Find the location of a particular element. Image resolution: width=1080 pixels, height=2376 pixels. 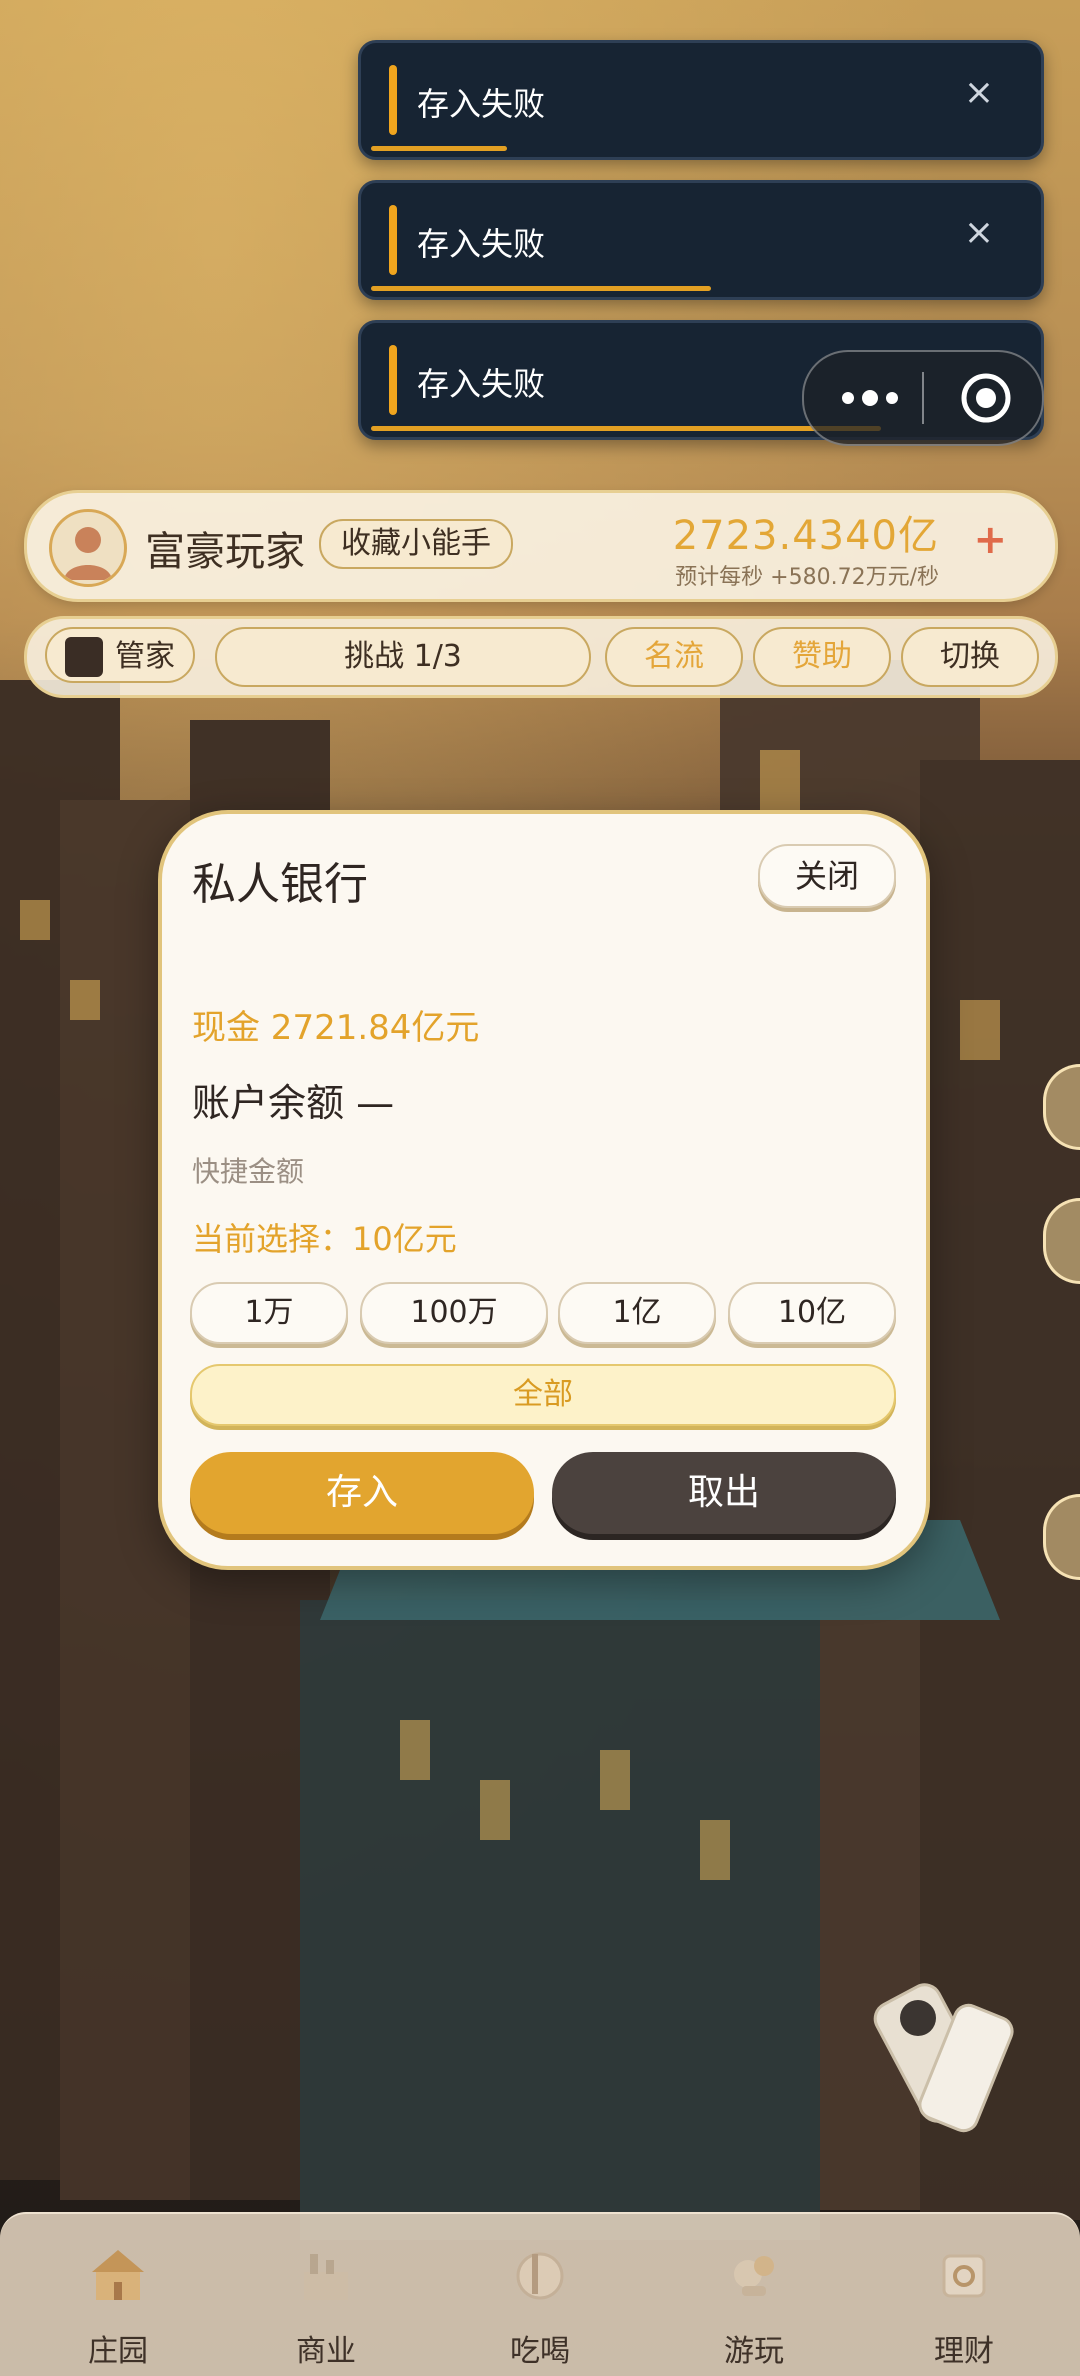

celebrity-button: 名流 is located at coordinates (674, 657).